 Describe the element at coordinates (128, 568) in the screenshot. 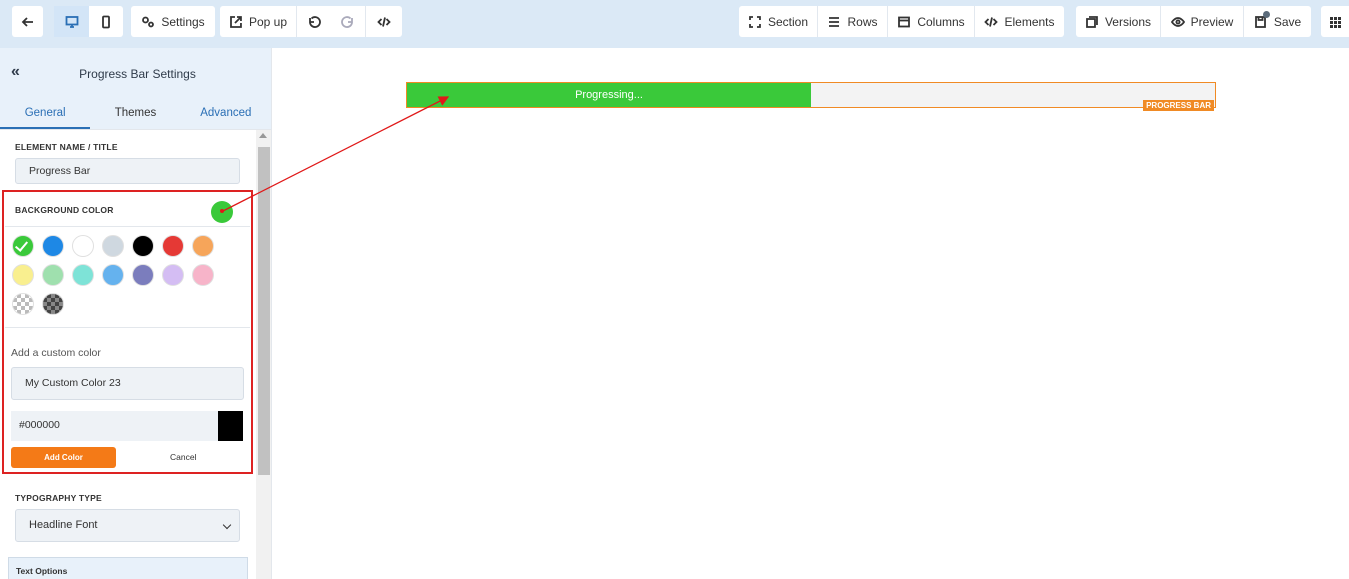

I see `text-options-section: Text Options` at that location.